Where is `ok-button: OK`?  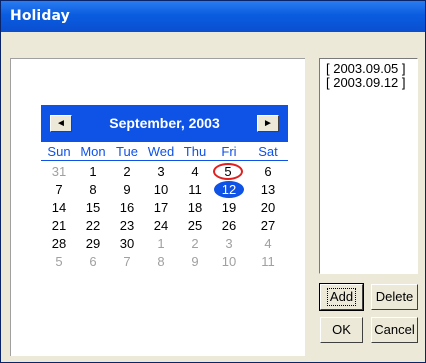 ok-button: OK is located at coordinates (341, 330).